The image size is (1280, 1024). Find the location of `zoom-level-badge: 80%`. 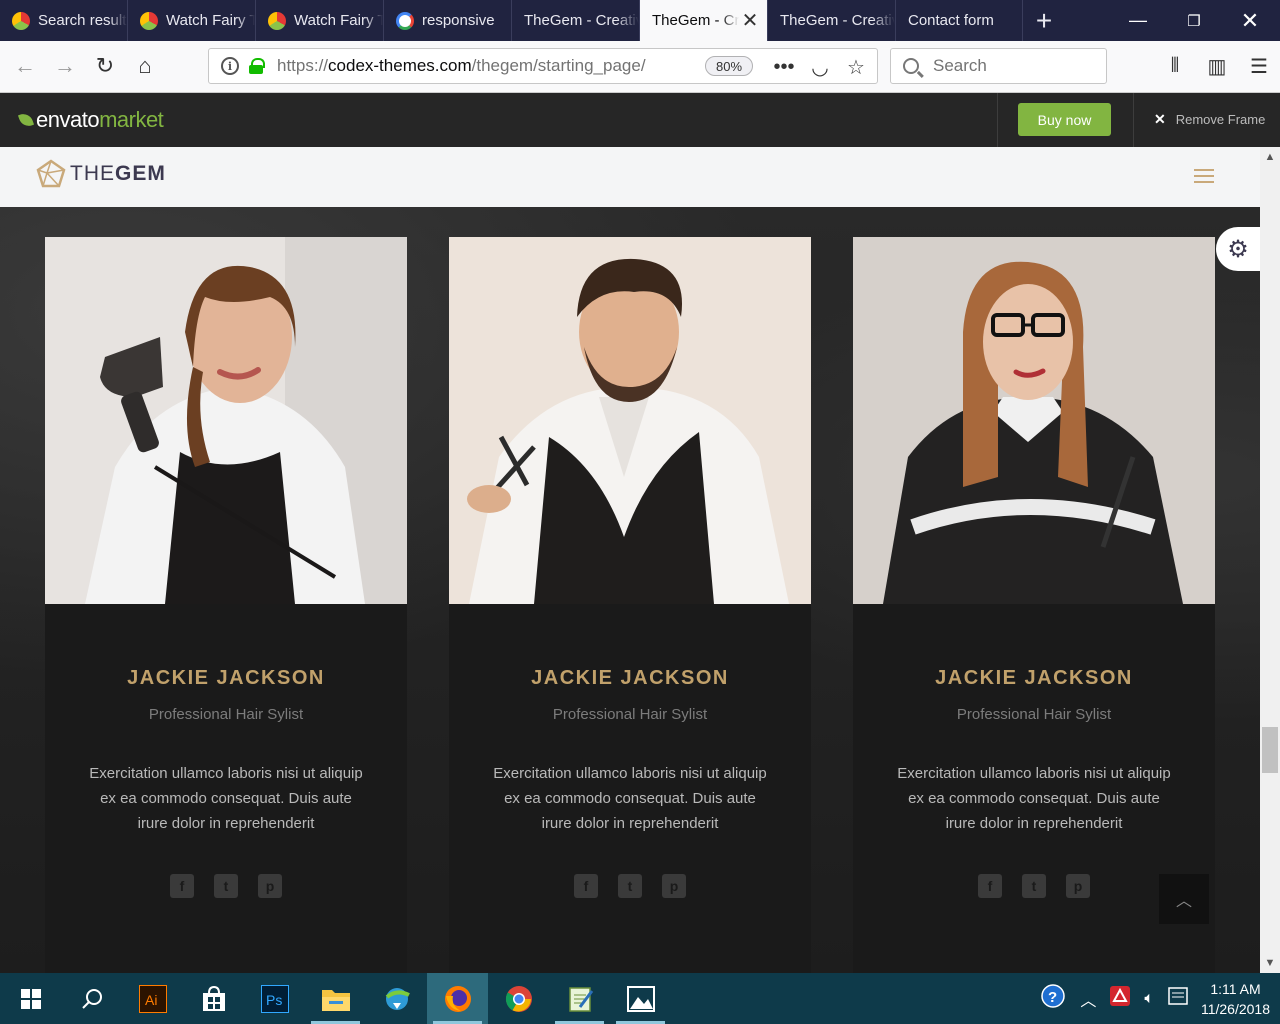

zoom-level-badge: 80% is located at coordinates (729, 66).